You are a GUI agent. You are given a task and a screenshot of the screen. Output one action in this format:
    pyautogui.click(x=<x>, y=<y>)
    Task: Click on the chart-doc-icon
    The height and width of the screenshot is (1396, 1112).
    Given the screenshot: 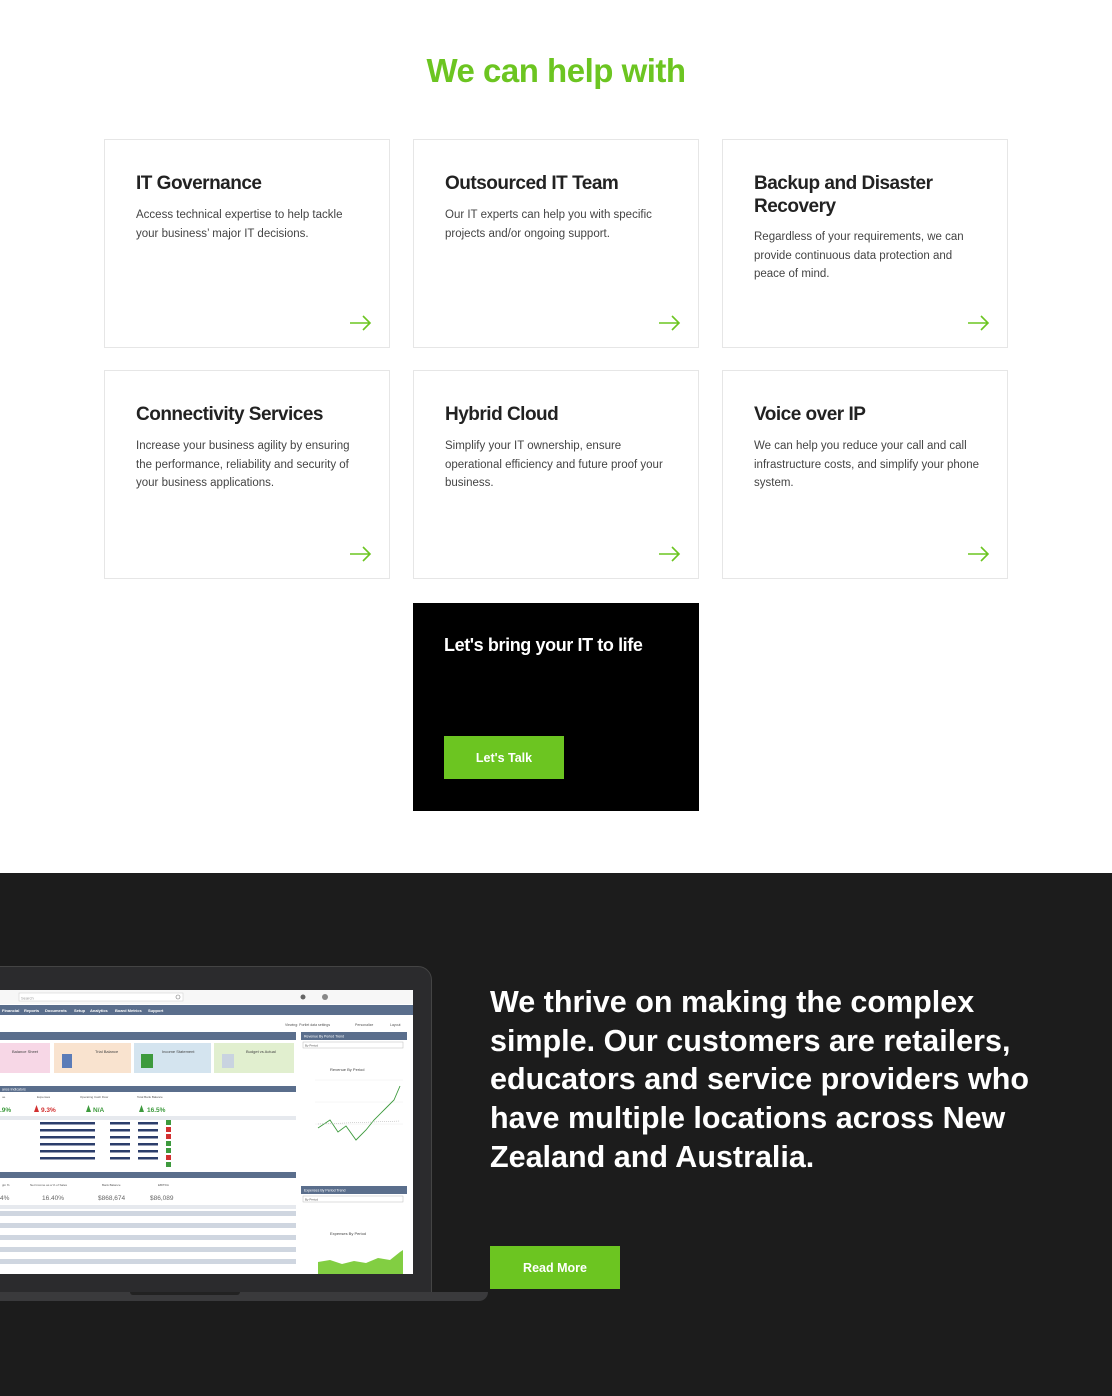 What is the action you would take?
    pyautogui.click(x=228, y=1061)
    